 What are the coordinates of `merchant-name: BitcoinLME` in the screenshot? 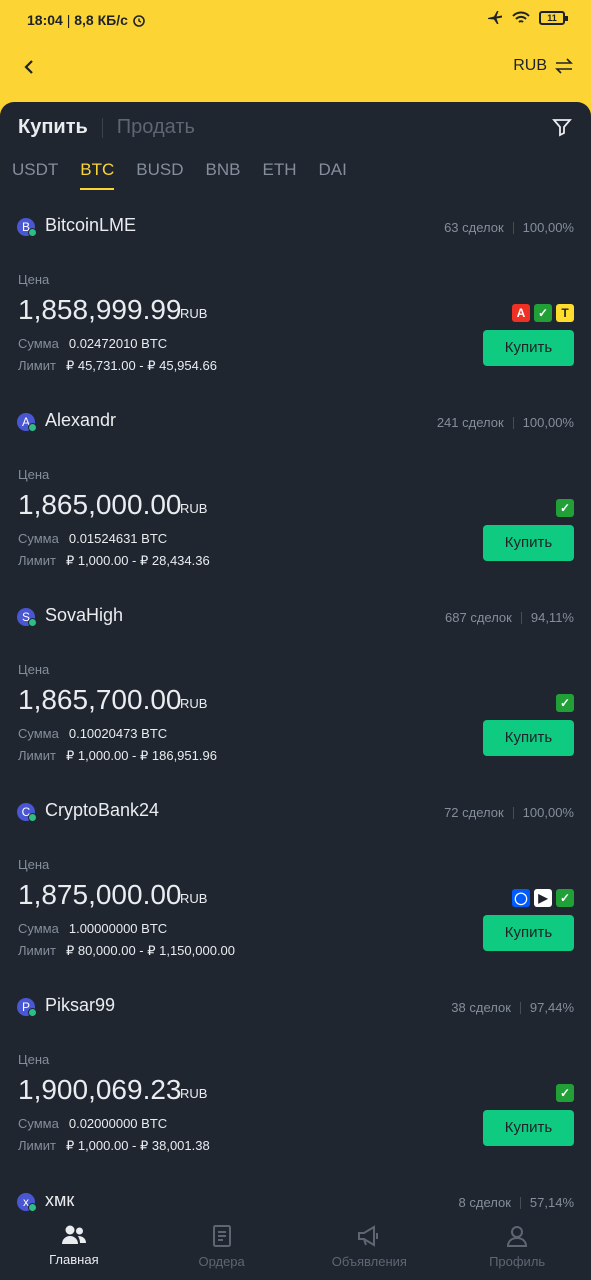 It's located at (90, 225).